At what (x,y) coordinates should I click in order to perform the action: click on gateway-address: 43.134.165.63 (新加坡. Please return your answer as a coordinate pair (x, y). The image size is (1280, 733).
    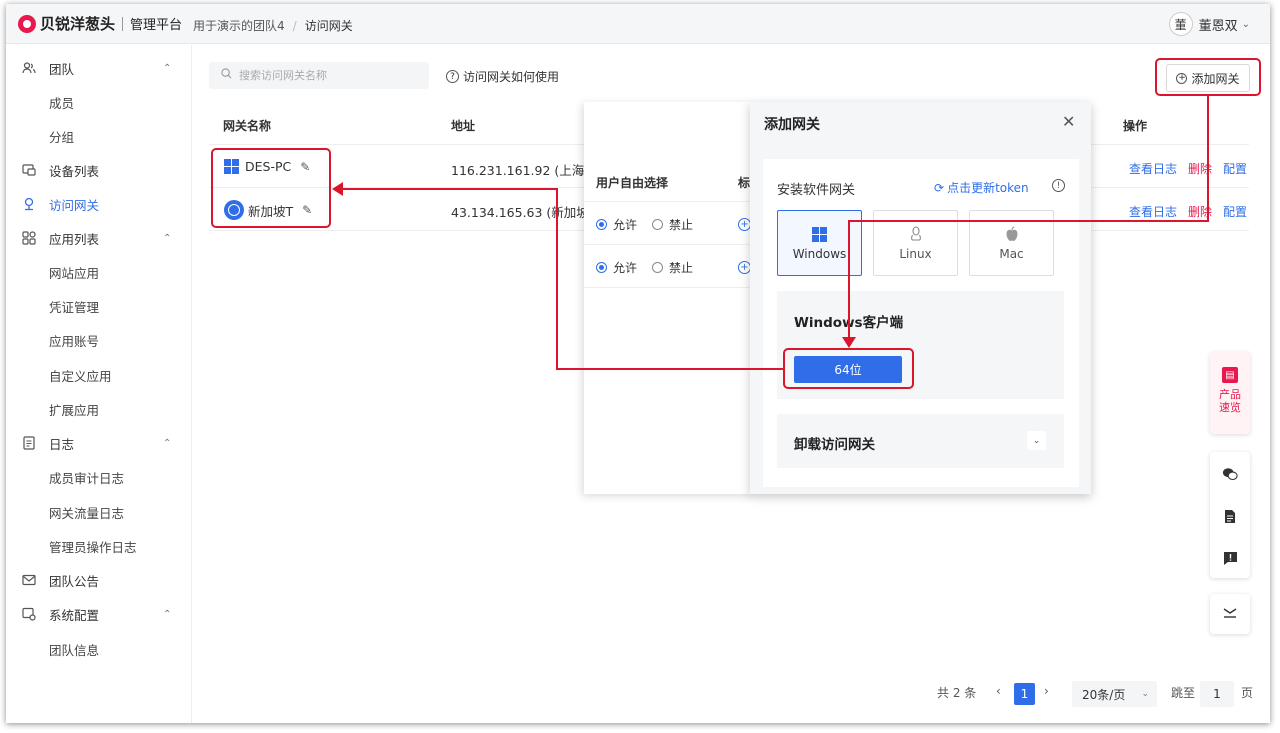
    Looking at the image, I should click on (520, 212).